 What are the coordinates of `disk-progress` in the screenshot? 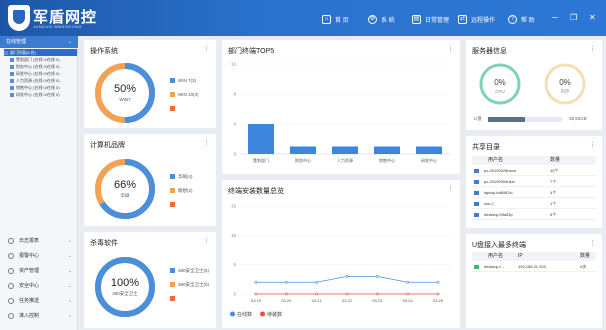 It's located at (525, 119).